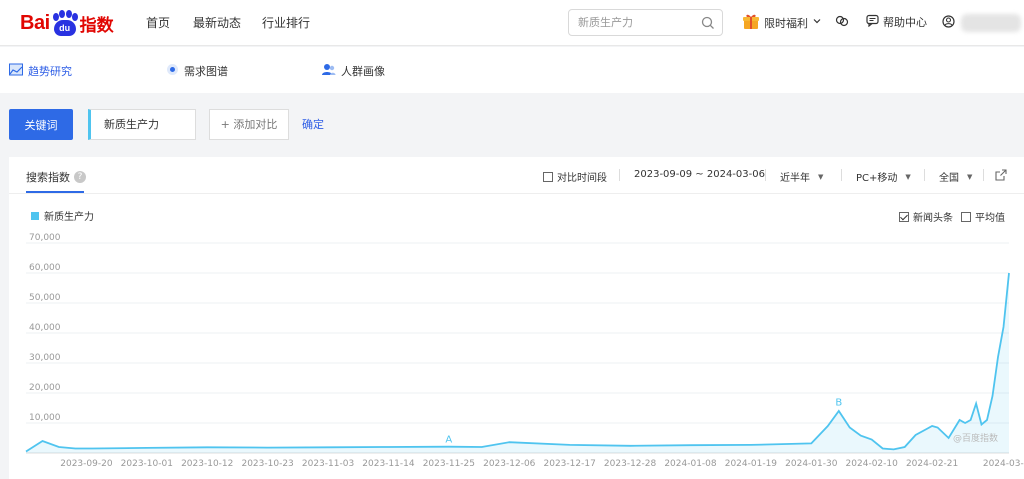 This screenshot has width=1024, height=479. Describe the element at coordinates (975, 438) in the screenshot. I see `watermark-text: @百度指数` at that location.